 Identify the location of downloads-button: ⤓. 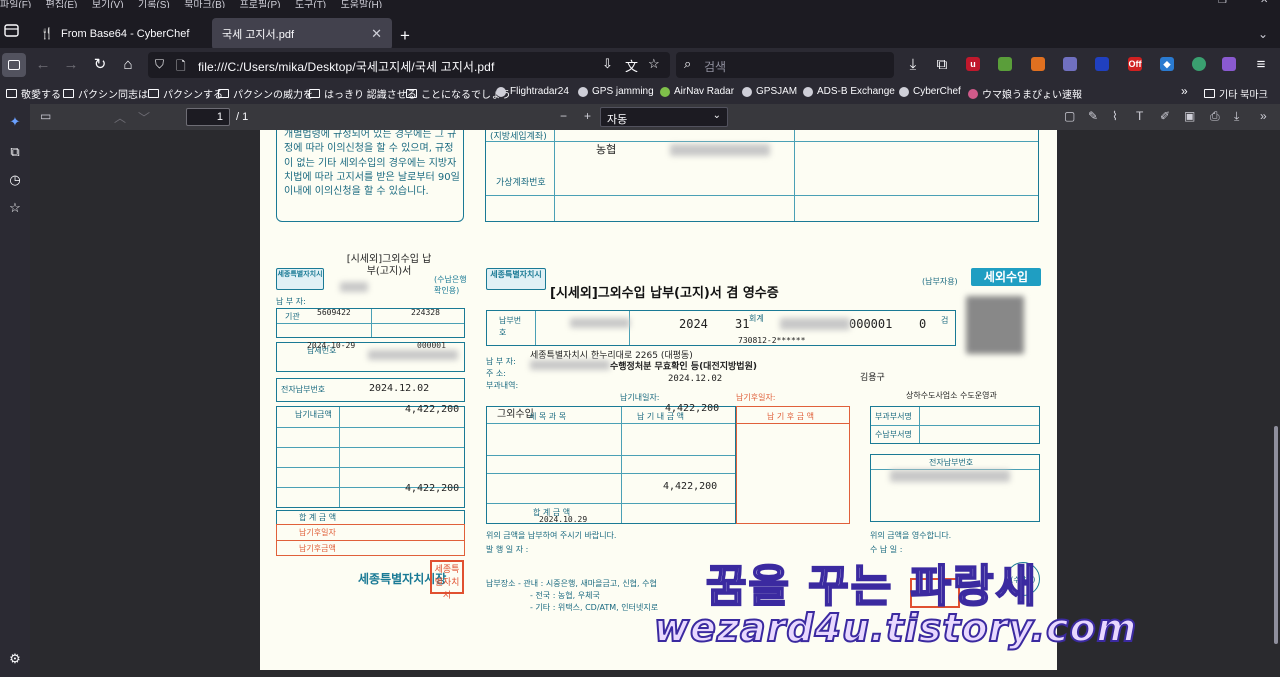
(913, 65).